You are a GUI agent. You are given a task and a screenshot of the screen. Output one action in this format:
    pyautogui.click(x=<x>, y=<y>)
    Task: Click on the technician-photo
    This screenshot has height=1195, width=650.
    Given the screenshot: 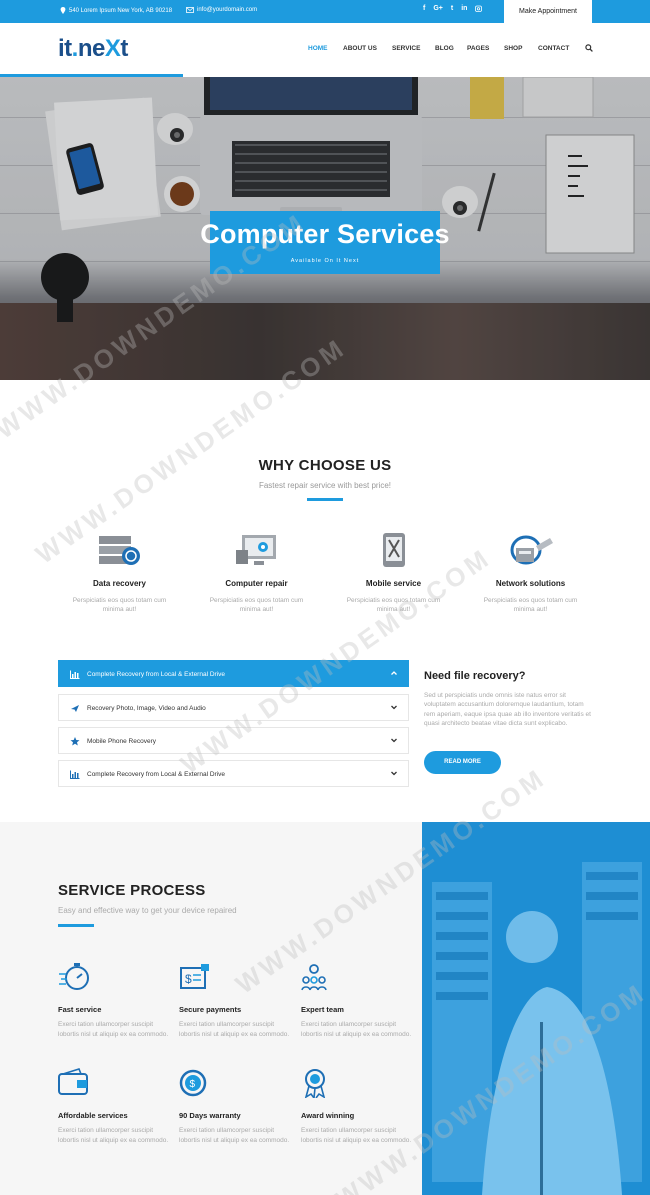 What is the action you would take?
    pyautogui.click(x=536, y=1008)
    